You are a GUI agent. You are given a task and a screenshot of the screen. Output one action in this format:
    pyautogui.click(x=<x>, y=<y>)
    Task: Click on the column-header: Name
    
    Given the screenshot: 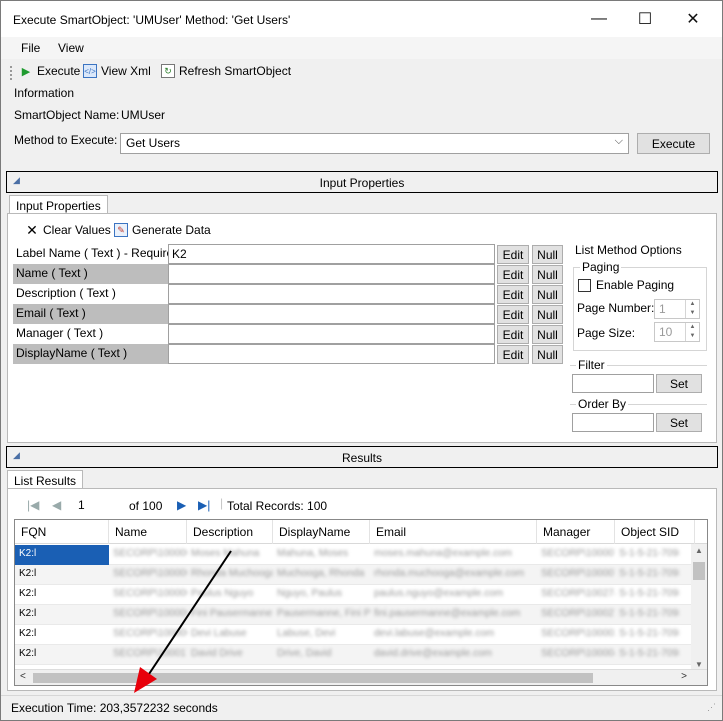 What is the action you would take?
    pyautogui.click(x=148, y=532)
    